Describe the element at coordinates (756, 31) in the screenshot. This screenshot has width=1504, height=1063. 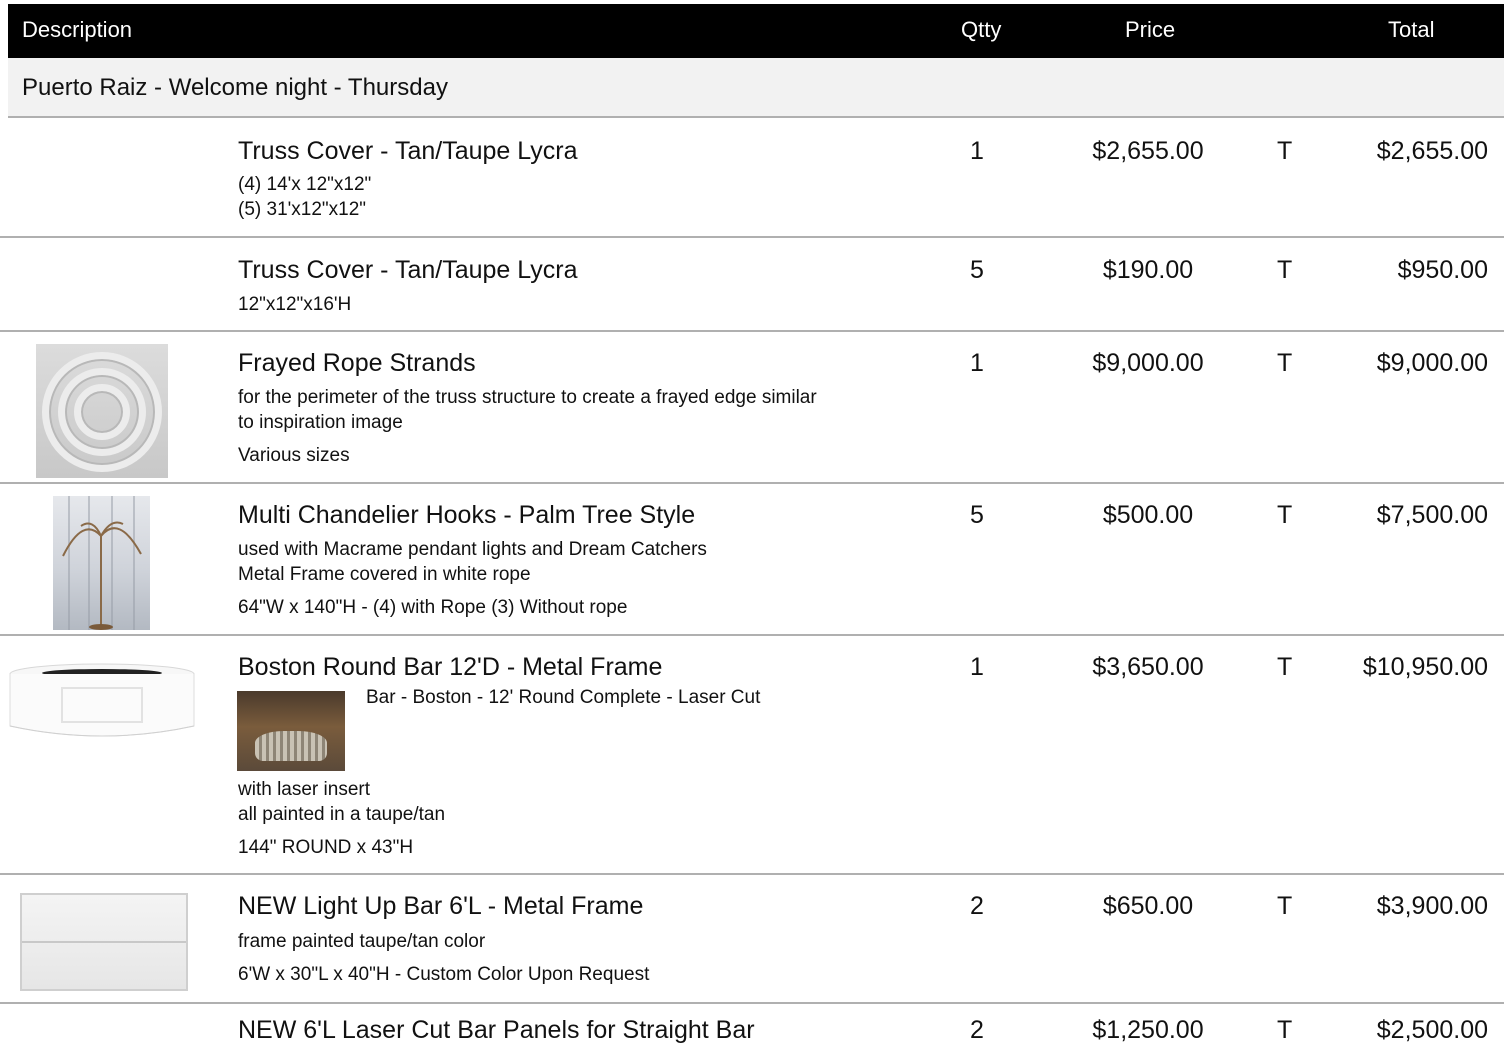
I see `table-header: Description Qtty Price Total` at that location.